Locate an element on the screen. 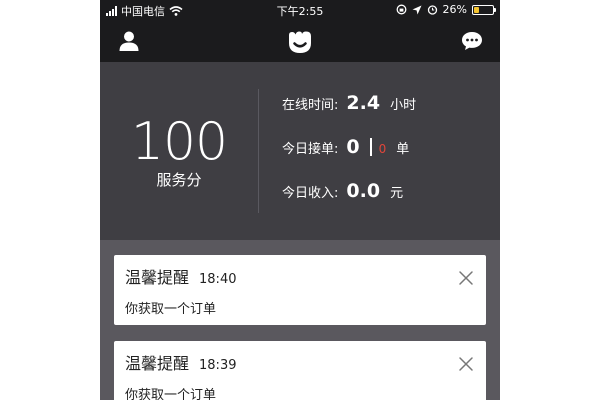 The image size is (600, 400). battery-icon is located at coordinates (484, 9).